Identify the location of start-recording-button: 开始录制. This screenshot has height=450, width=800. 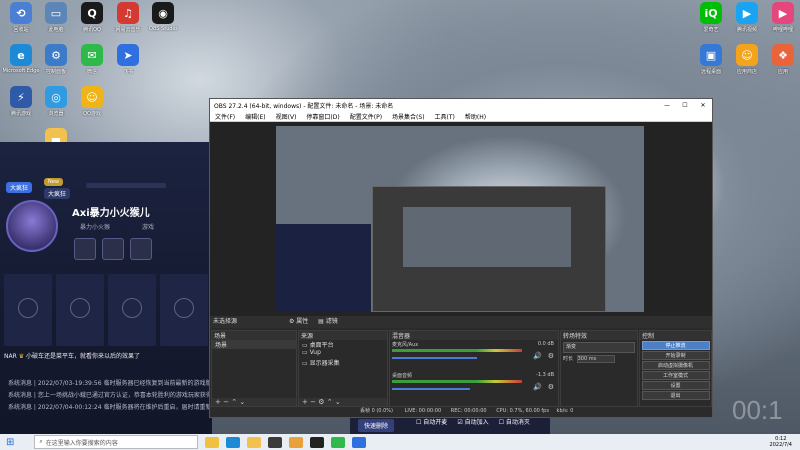
(675, 355).